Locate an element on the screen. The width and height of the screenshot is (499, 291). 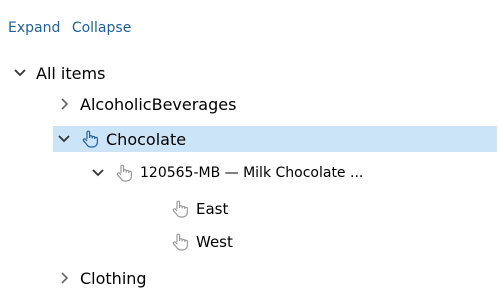
tree-toolbar: Expand Collapse is located at coordinates (73, 28).